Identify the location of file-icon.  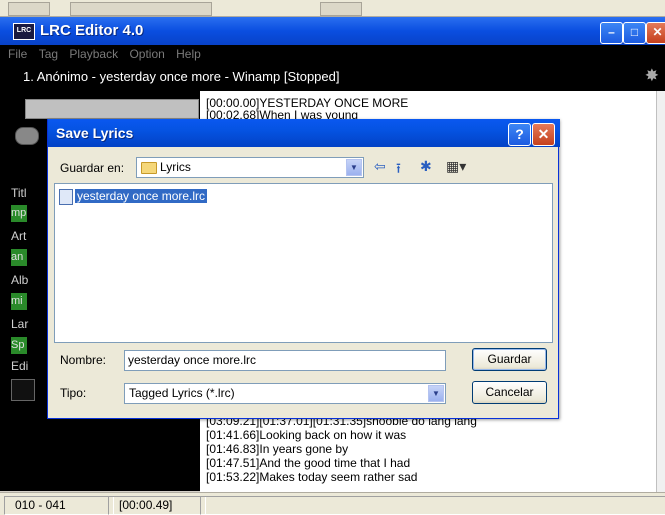
(66, 196).